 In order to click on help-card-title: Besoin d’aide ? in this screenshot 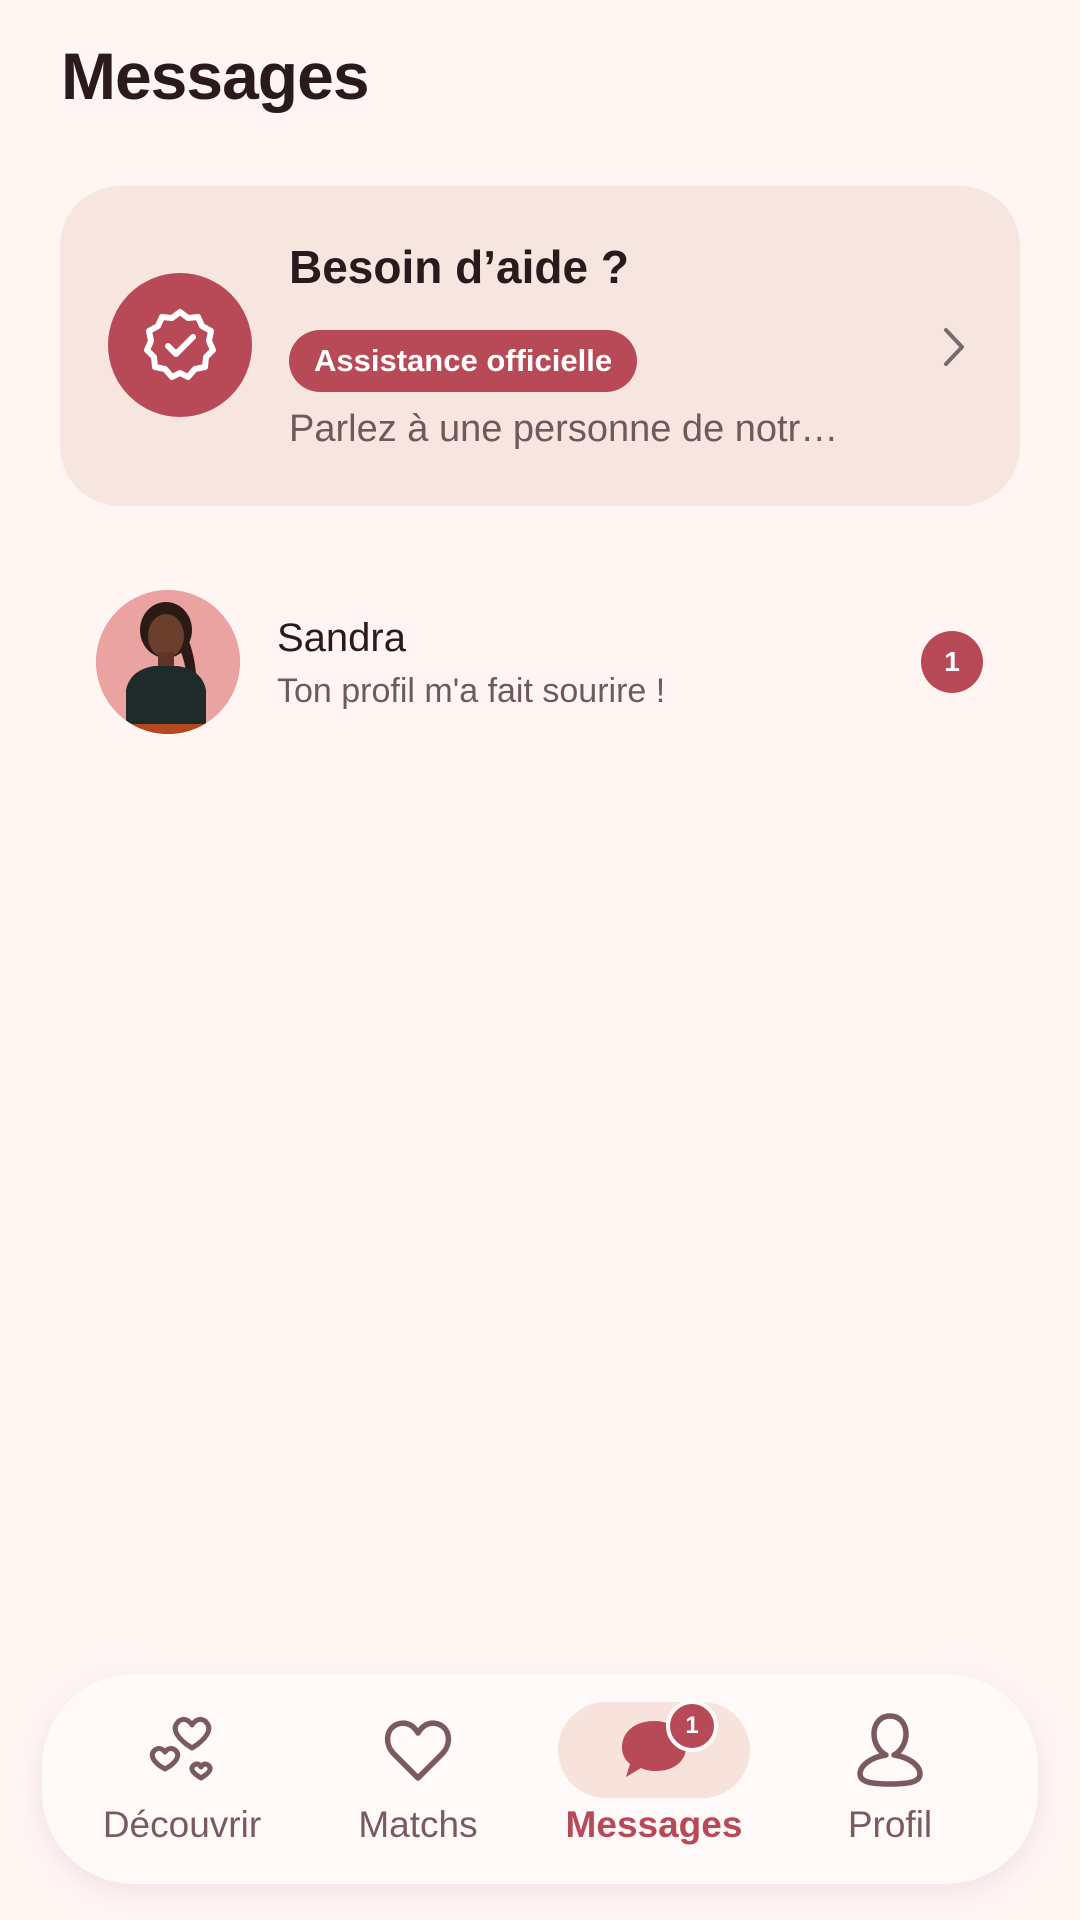, I will do `click(459, 267)`.